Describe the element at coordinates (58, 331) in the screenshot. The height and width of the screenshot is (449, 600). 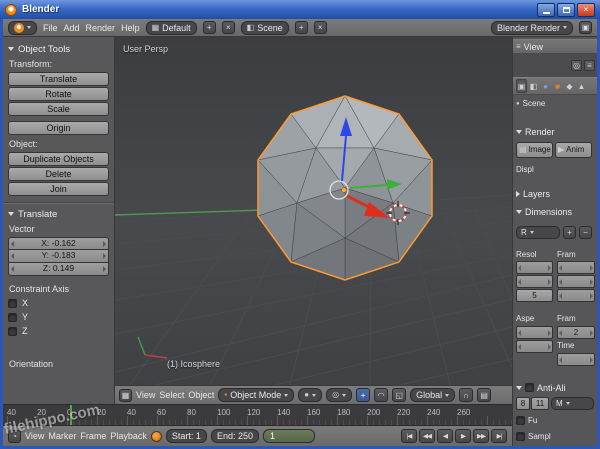
I see `constraint-z-checkbox: Z` at that location.